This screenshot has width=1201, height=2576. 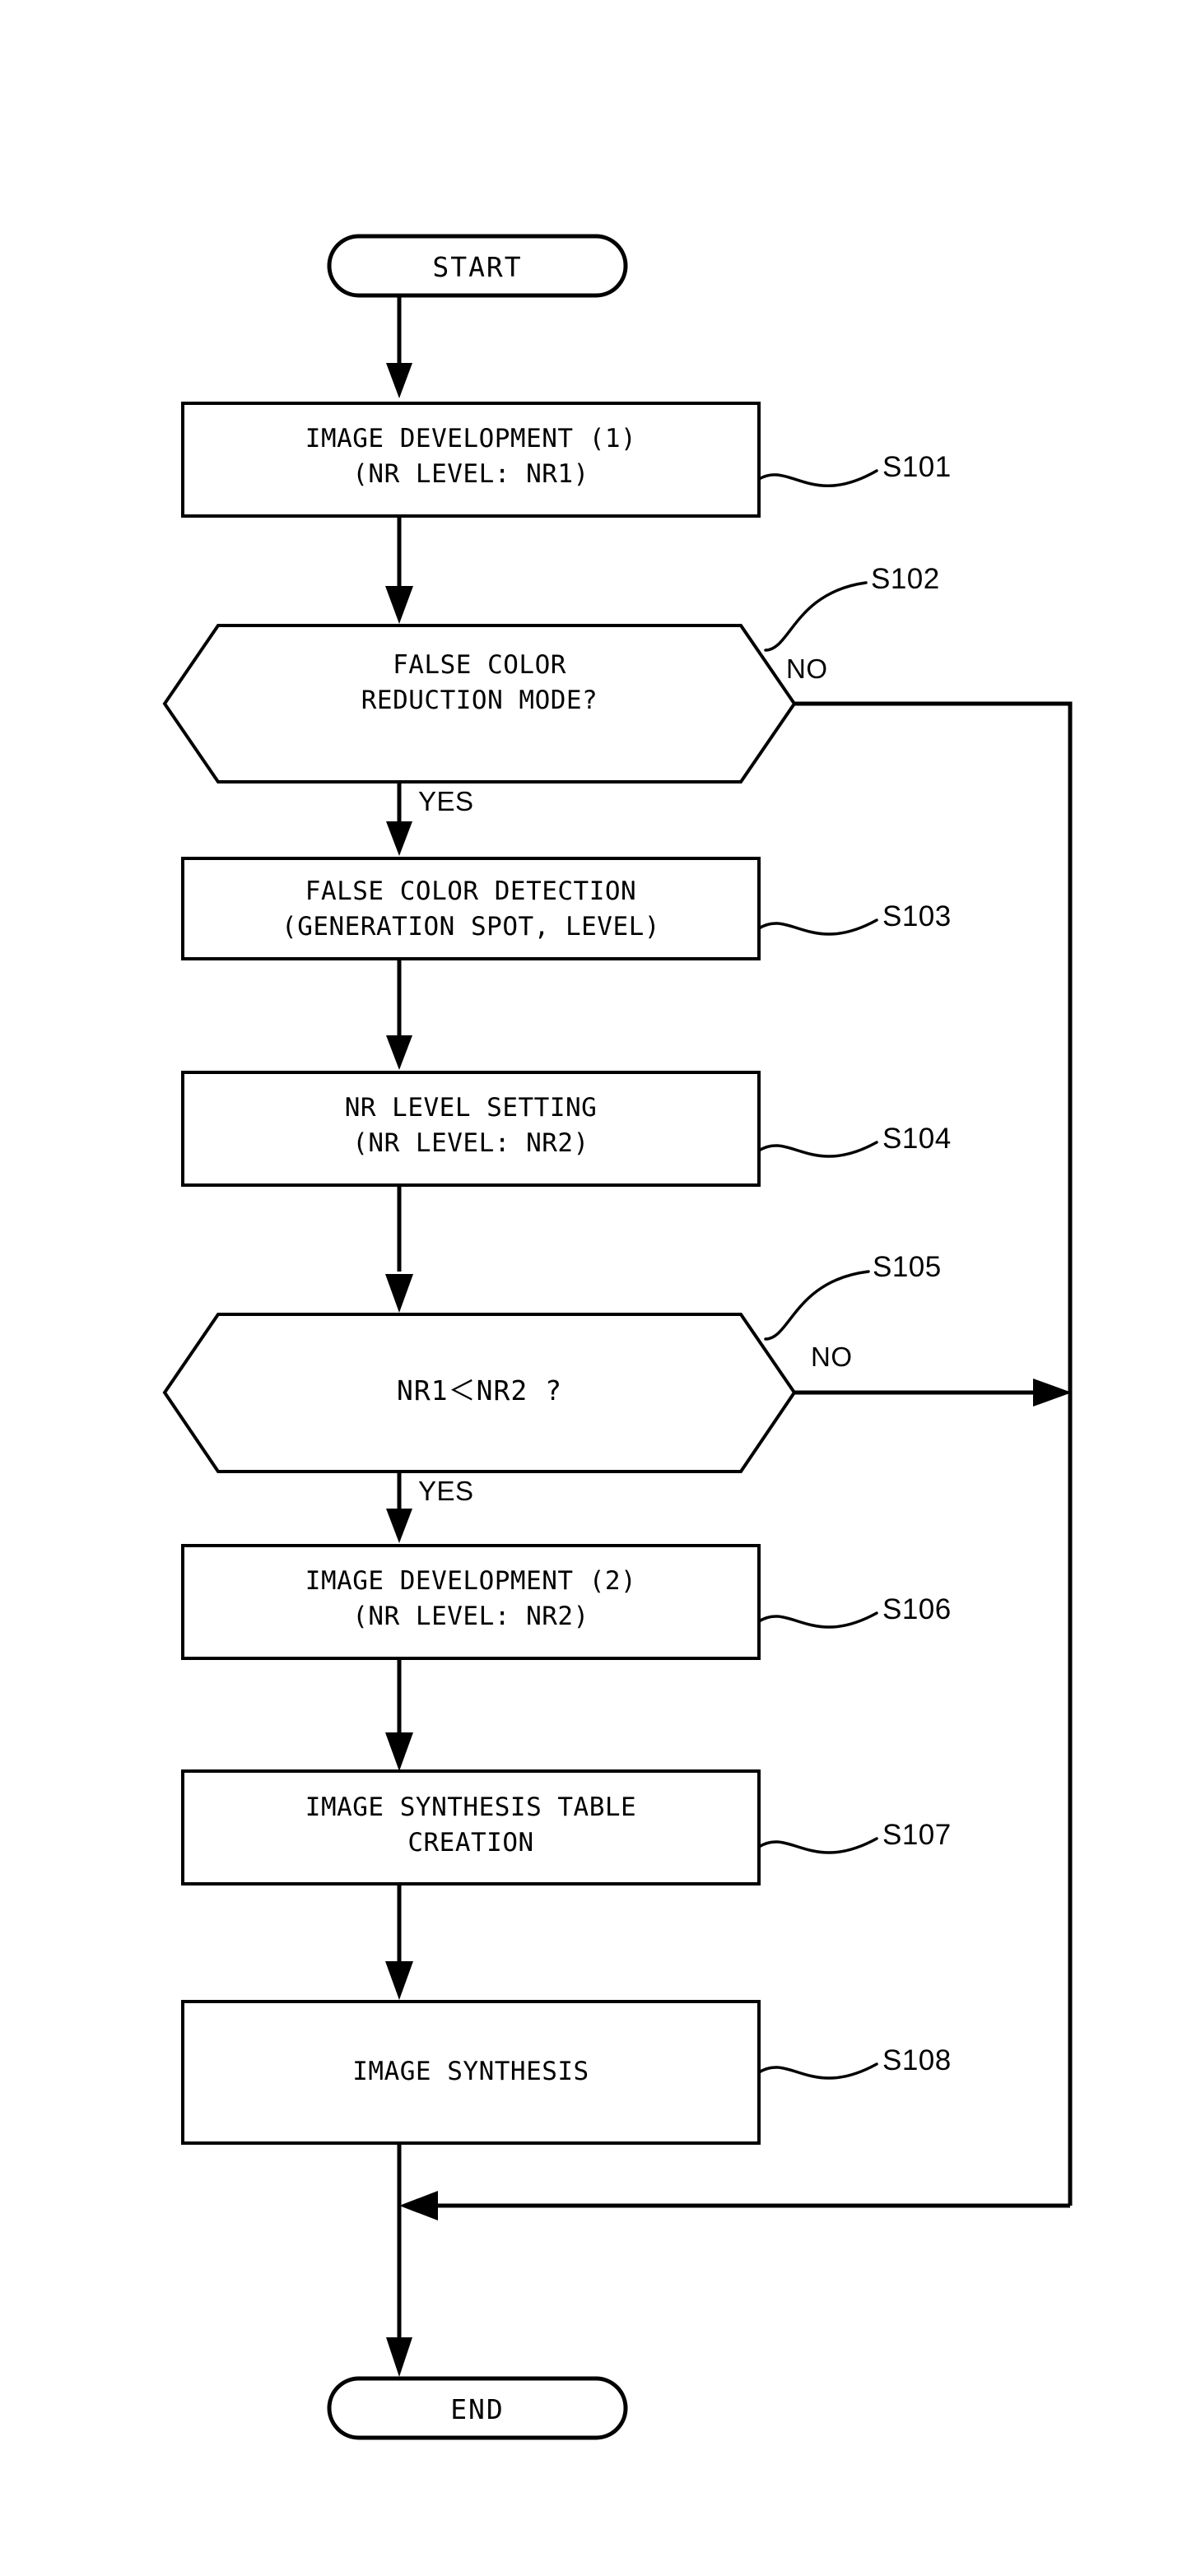 I want to click on s103-leader-line, so click(x=817, y=927).